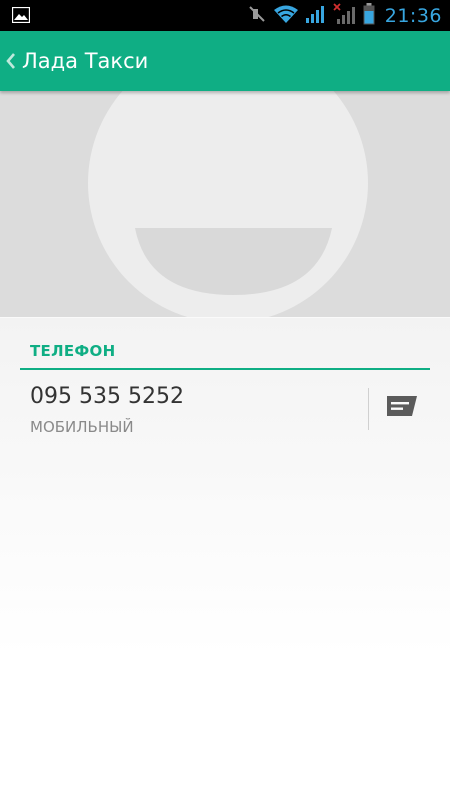  Describe the element at coordinates (85, 61) in the screenshot. I see `page-title: Лада Такси` at that location.